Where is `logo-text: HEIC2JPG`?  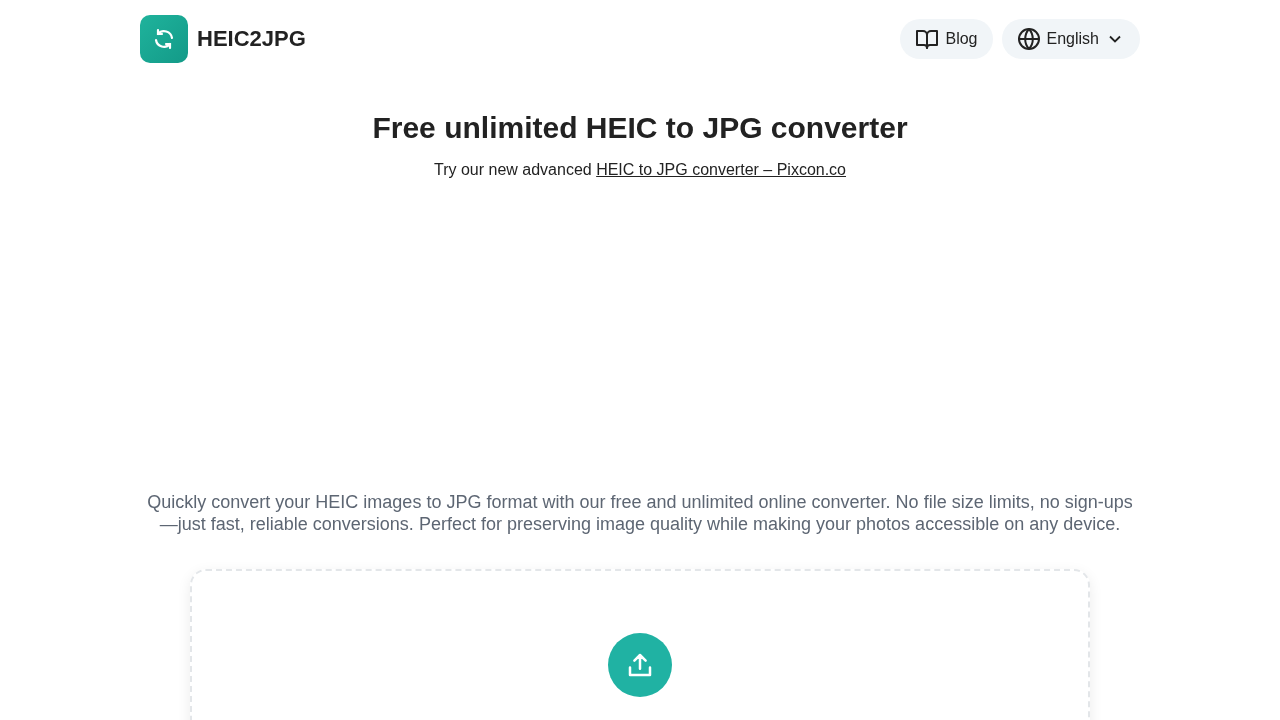
logo-text: HEIC2JPG is located at coordinates (251, 39).